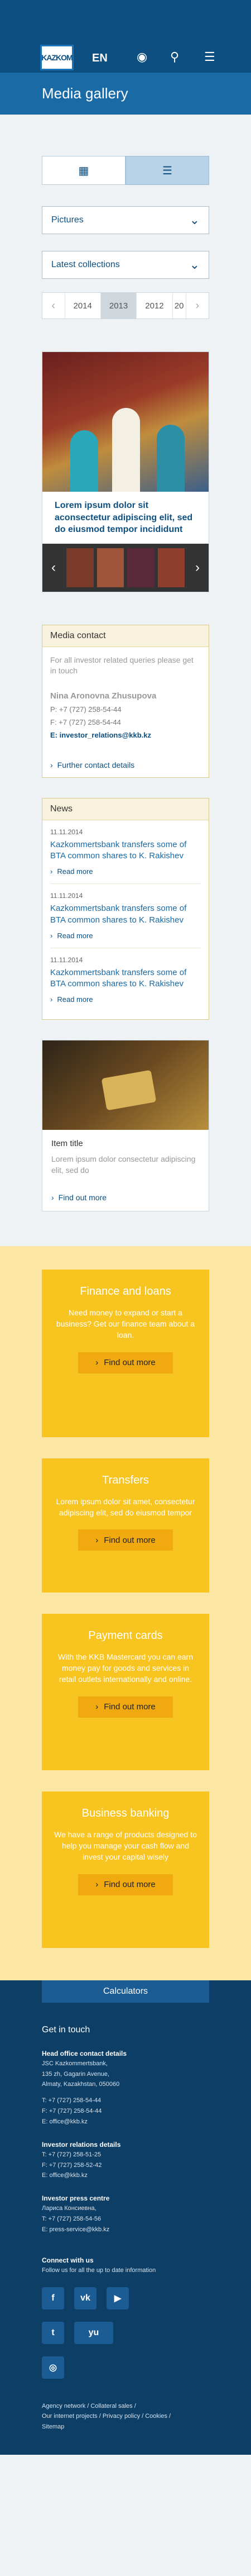 This screenshot has height=2576, width=251. What do you see at coordinates (195, 220) in the screenshot?
I see `chevron-down-icon: ⌄` at bounding box center [195, 220].